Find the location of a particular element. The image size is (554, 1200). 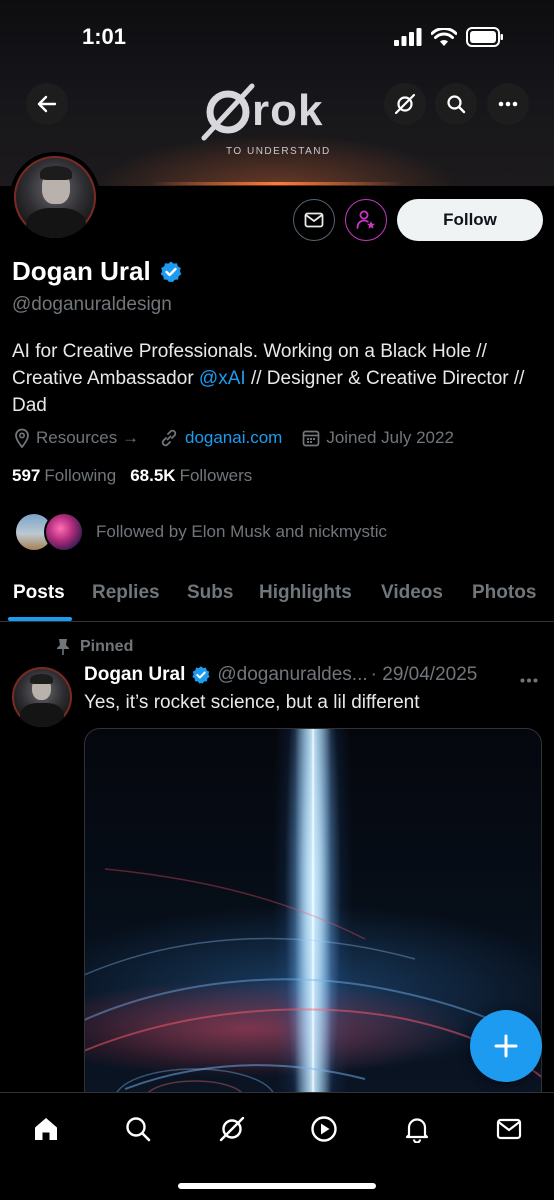

profile-meta: Resources → doganai.com Joined July 2022 is located at coordinates (244, 438).